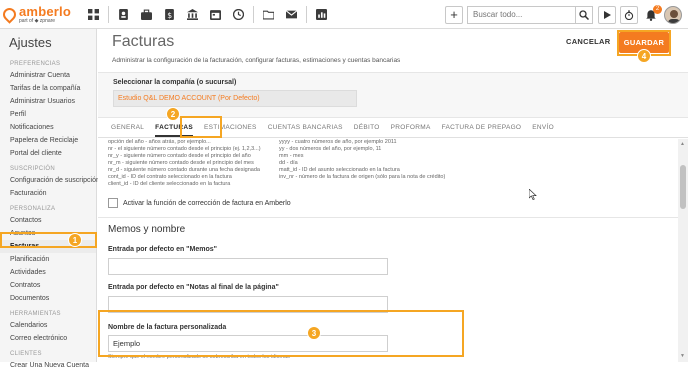 The height and width of the screenshot is (372, 688). I want to click on calendar-icon, so click(215, 14).